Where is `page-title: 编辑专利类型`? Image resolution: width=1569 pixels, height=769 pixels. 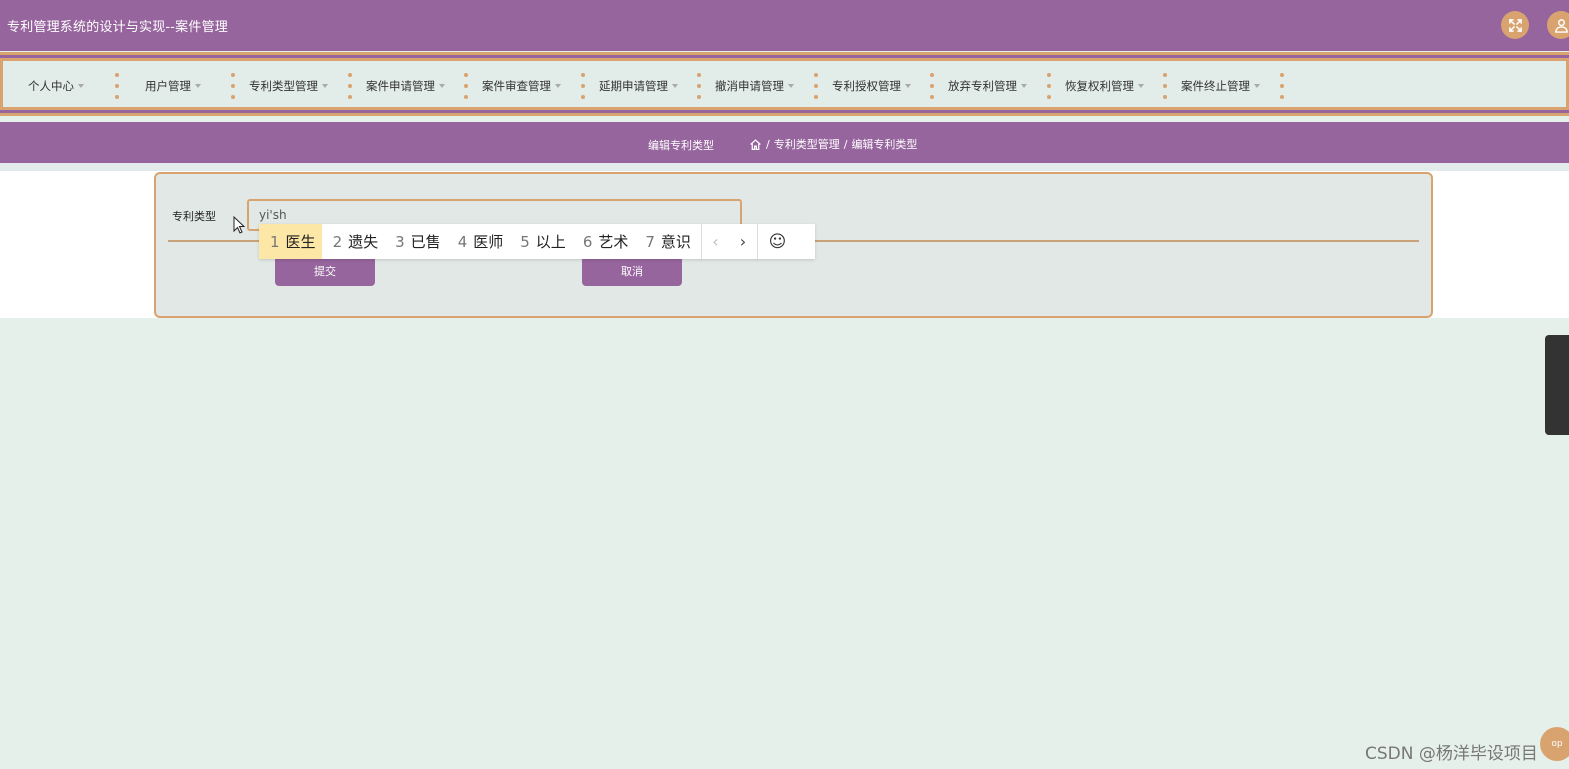 page-title: 编辑专利类型 is located at coordinates (681, 145).